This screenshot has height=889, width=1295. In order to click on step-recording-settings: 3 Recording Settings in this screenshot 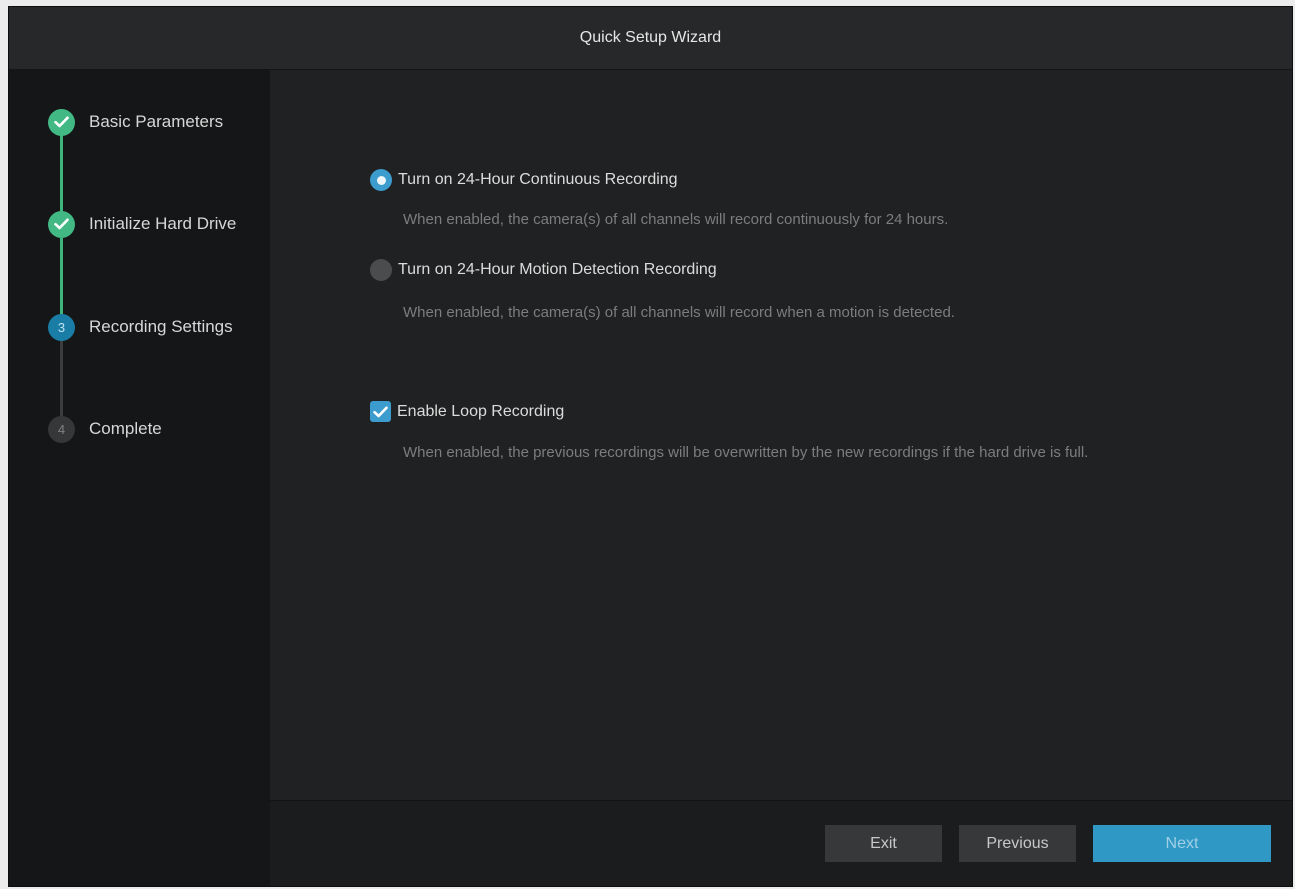, I will do `click(140, 327)`.